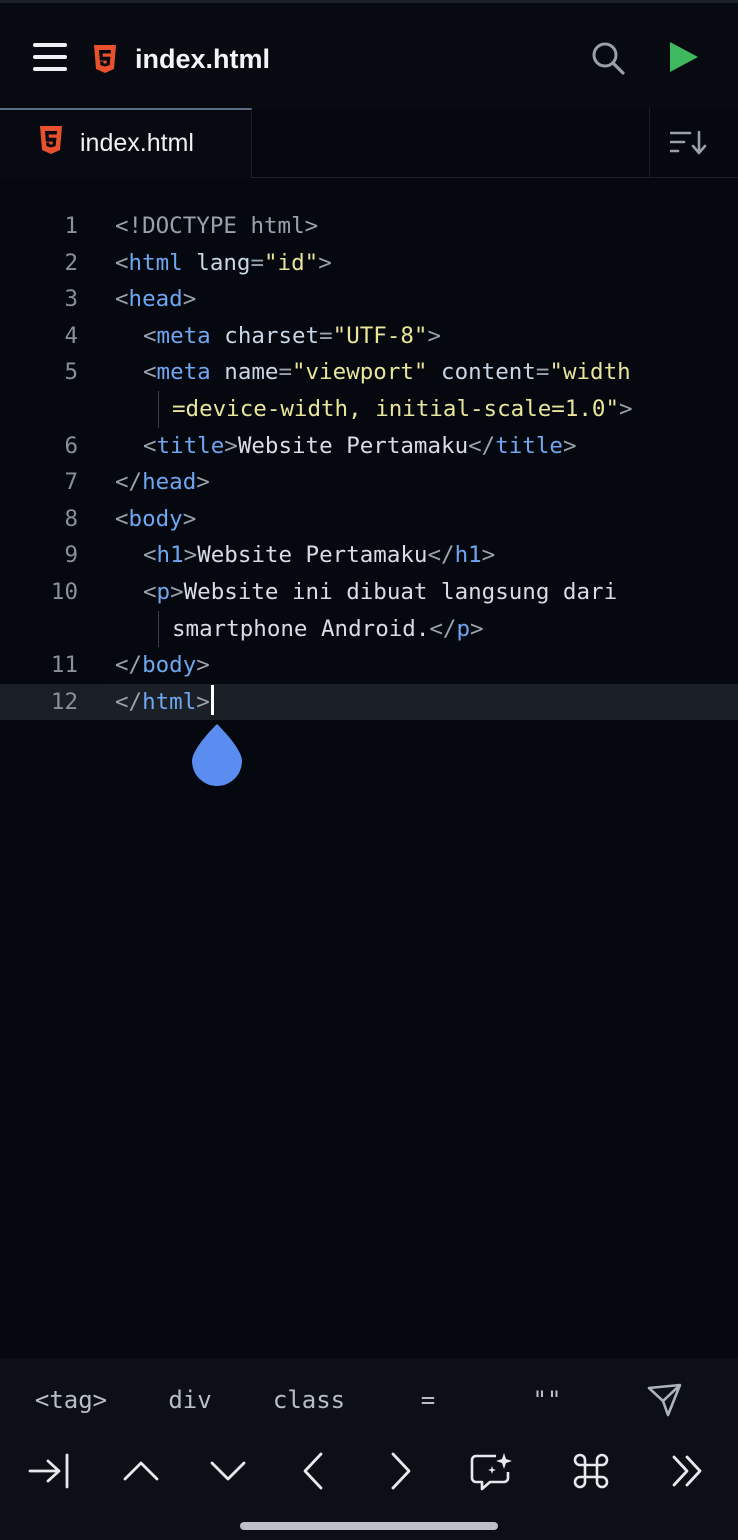 Image resolution: width=738 pixels, height=1540 pixels. What do you see at coordinates (665, 1400) in the screenshot?
I see `send-icon` at bounding box center [665, 1400].